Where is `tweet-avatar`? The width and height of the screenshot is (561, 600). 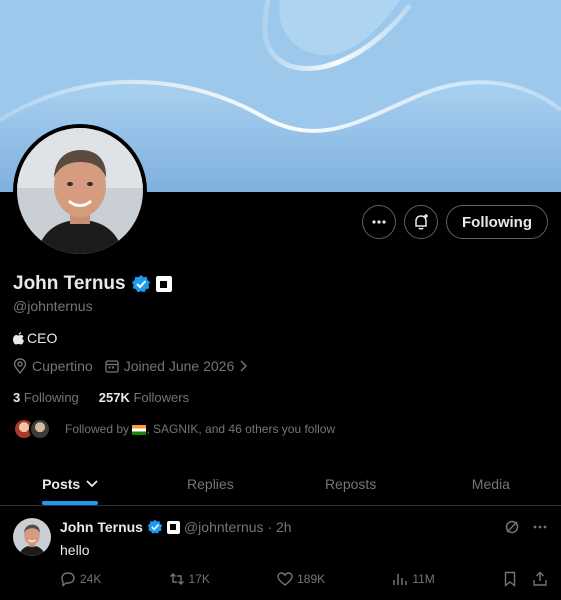 tweet-avatar is located at coordinates (32, 537).